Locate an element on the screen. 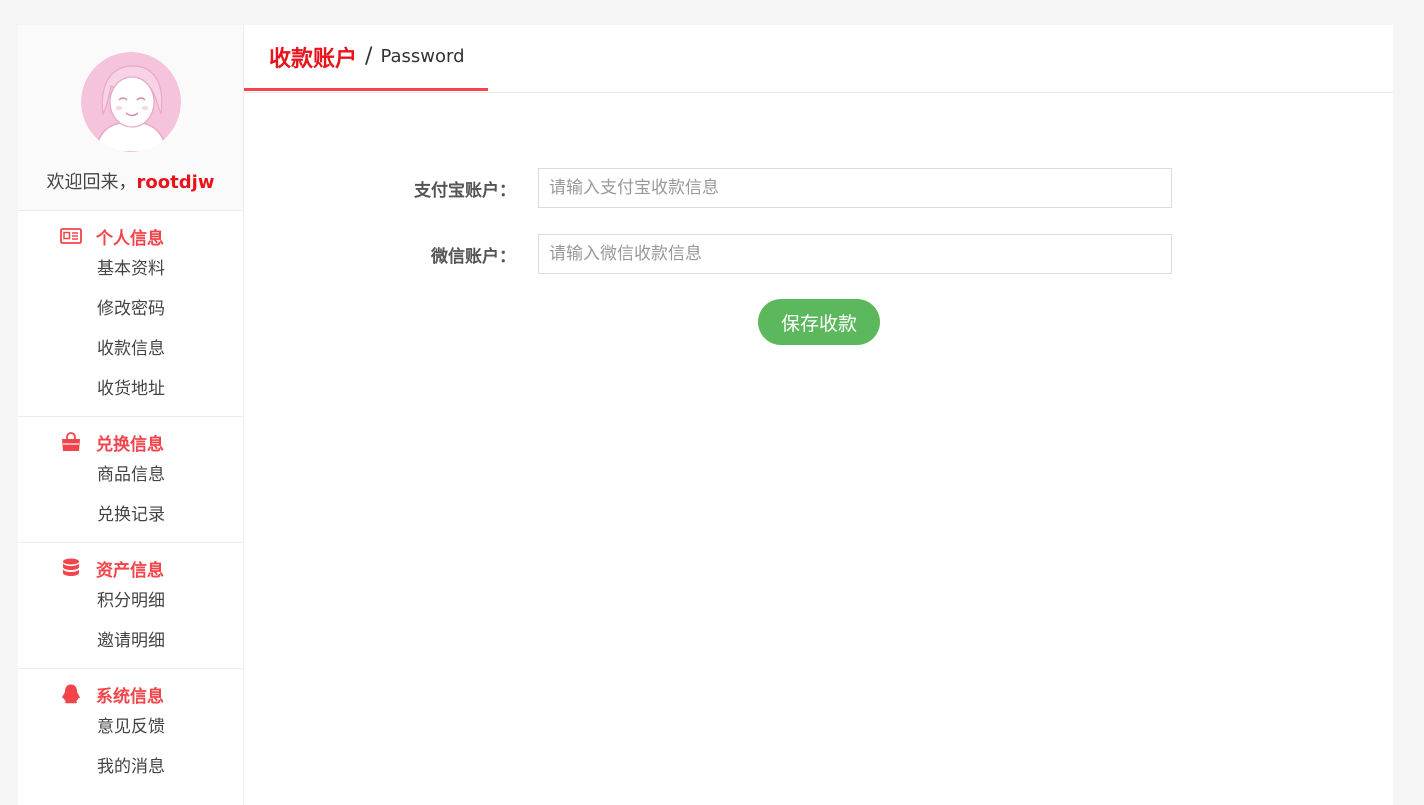 This screenshot has height=805, width=1424. avatar is located at coordinates (131, 102).